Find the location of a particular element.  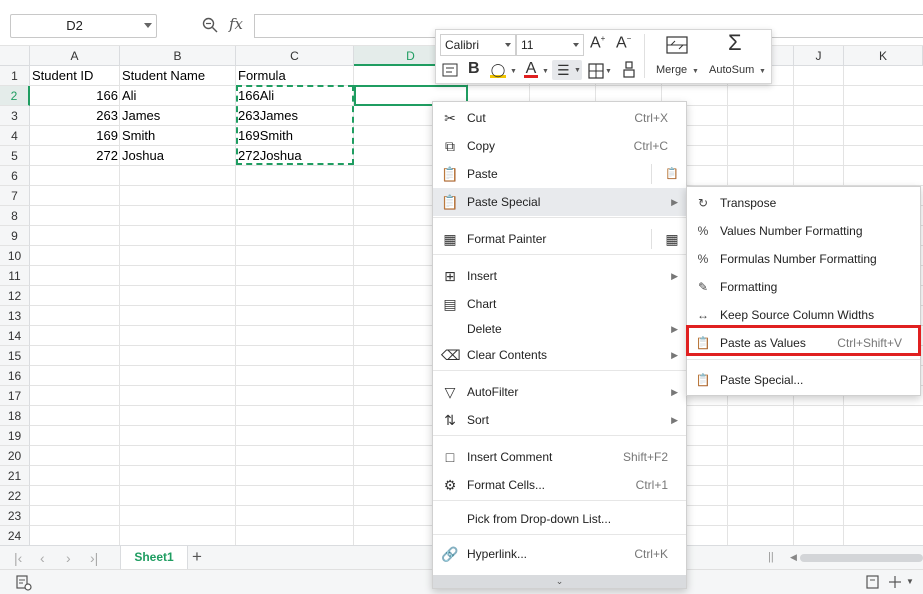

next-sheet-icon: › is located at coordinates (68, 558).